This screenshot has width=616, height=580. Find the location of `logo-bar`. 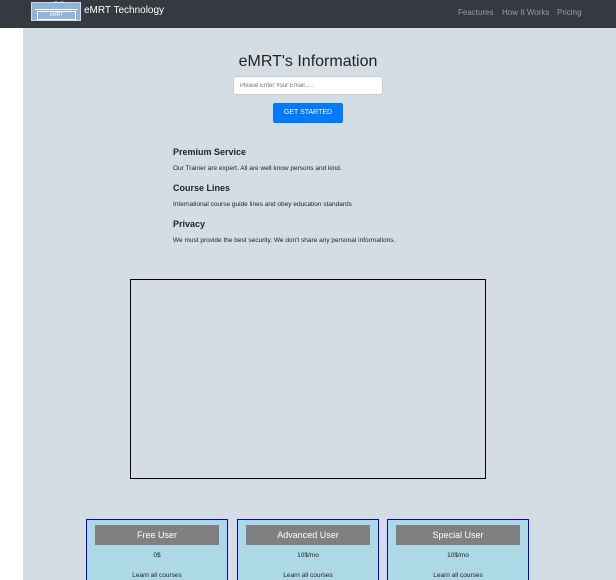

logo-bar is located at coordinates (56, 9).